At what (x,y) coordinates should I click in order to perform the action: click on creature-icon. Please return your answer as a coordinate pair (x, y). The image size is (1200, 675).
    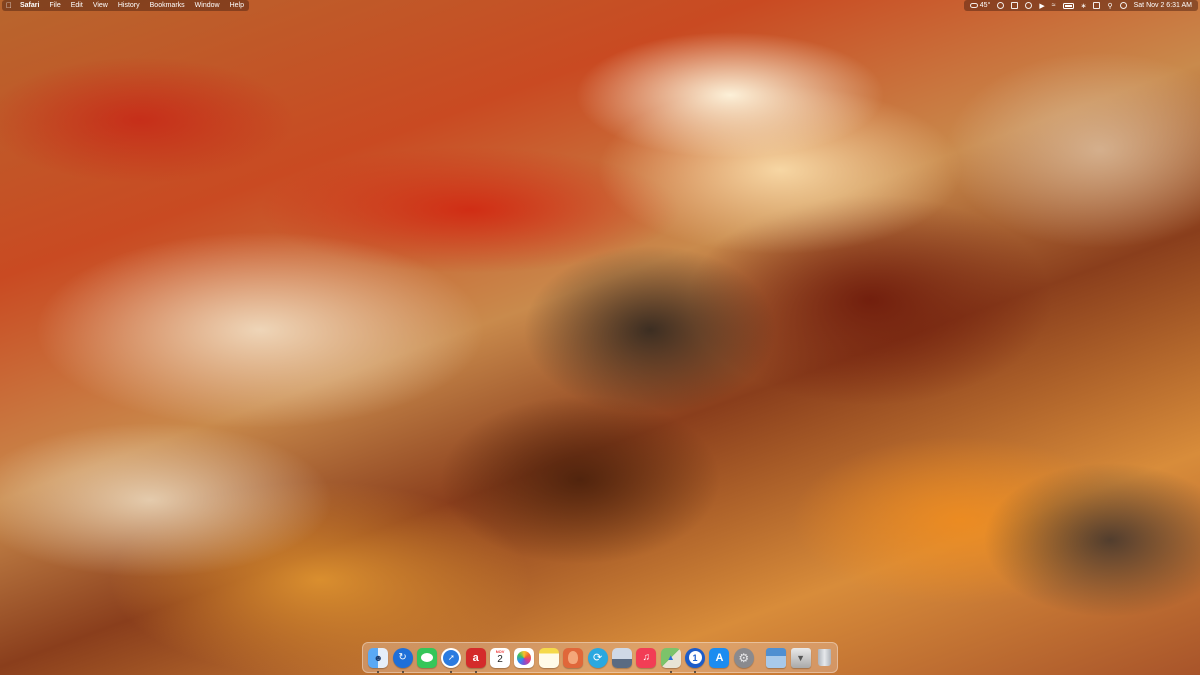
    Looking at the image, I should click on (573, 657).